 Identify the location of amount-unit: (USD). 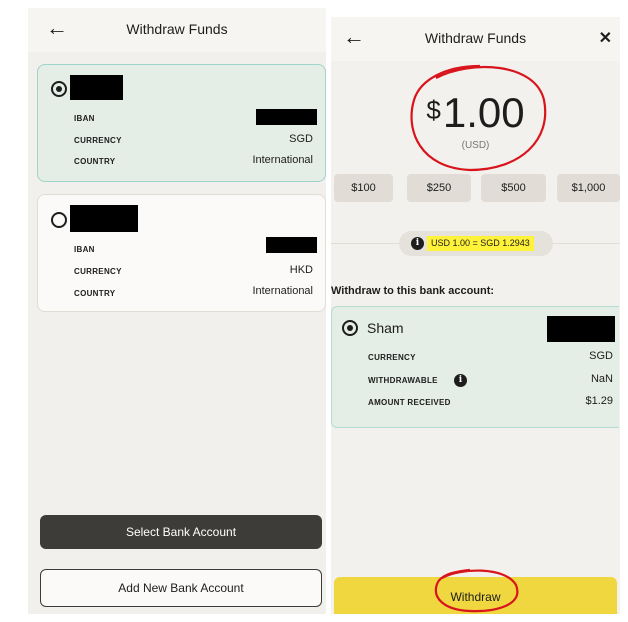
(475, 145).